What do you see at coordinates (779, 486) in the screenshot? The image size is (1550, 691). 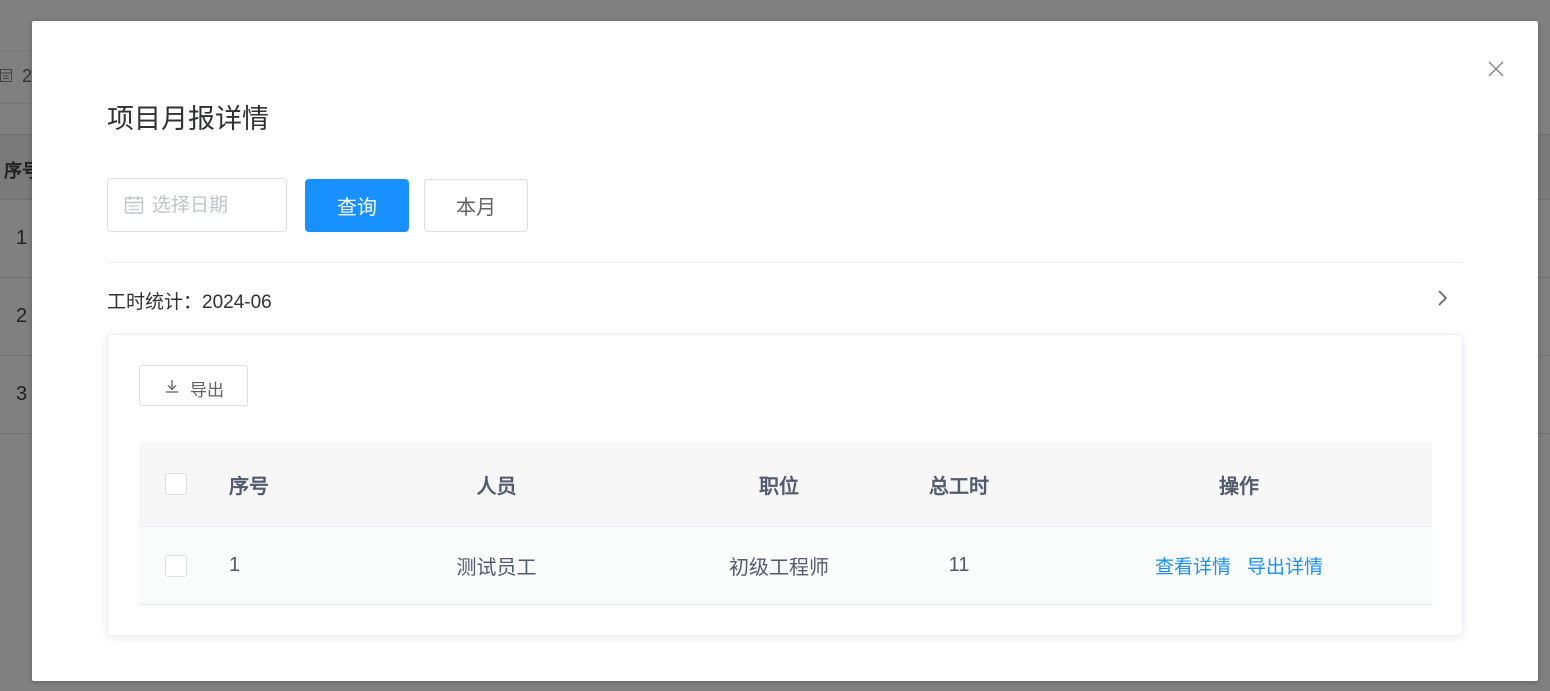 I see `column-header-position: 职位` at bounding box center [779, 486].